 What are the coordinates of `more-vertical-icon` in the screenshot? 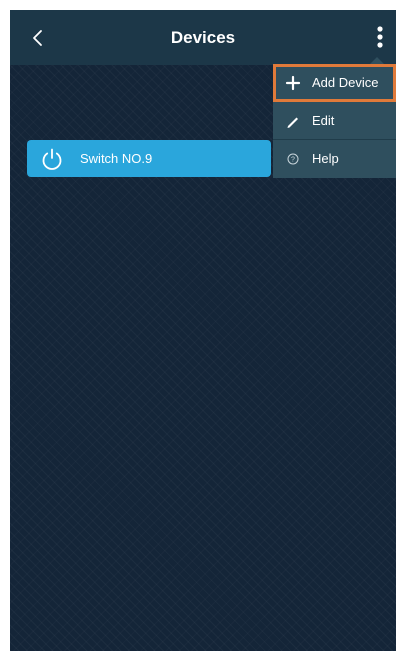 It's located at (380, 37).